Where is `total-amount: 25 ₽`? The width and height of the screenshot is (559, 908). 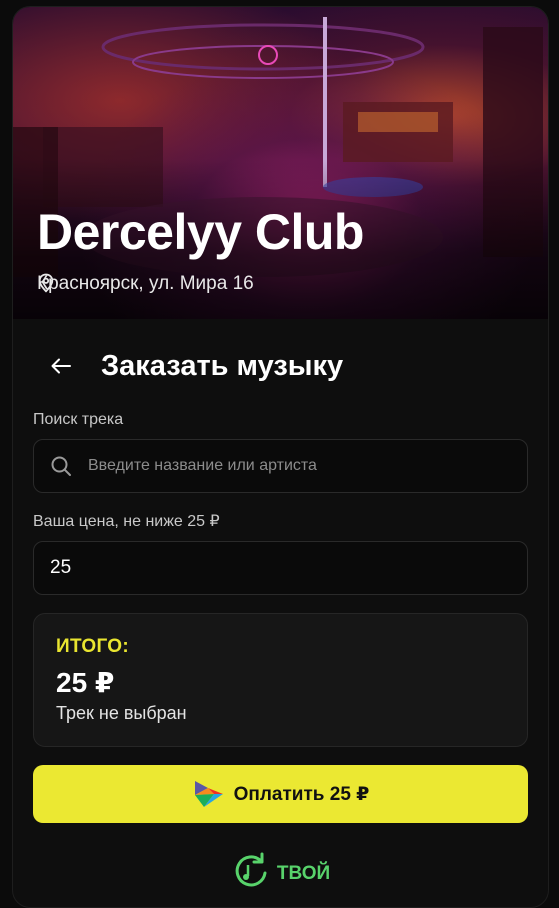
total-amount: 25 ₽ is located at coordinates (85, 682).